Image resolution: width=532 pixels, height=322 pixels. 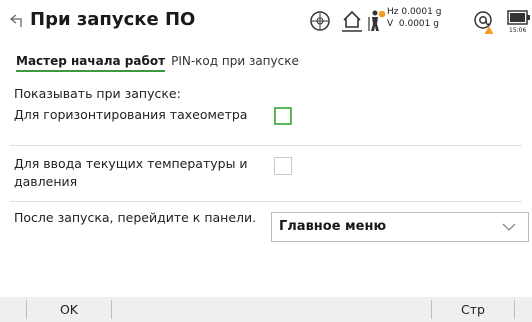 What do you see at coordinates (509, 227) in the screenshot?
I see `chevron-down-icon` at bounding box center [509, 227].